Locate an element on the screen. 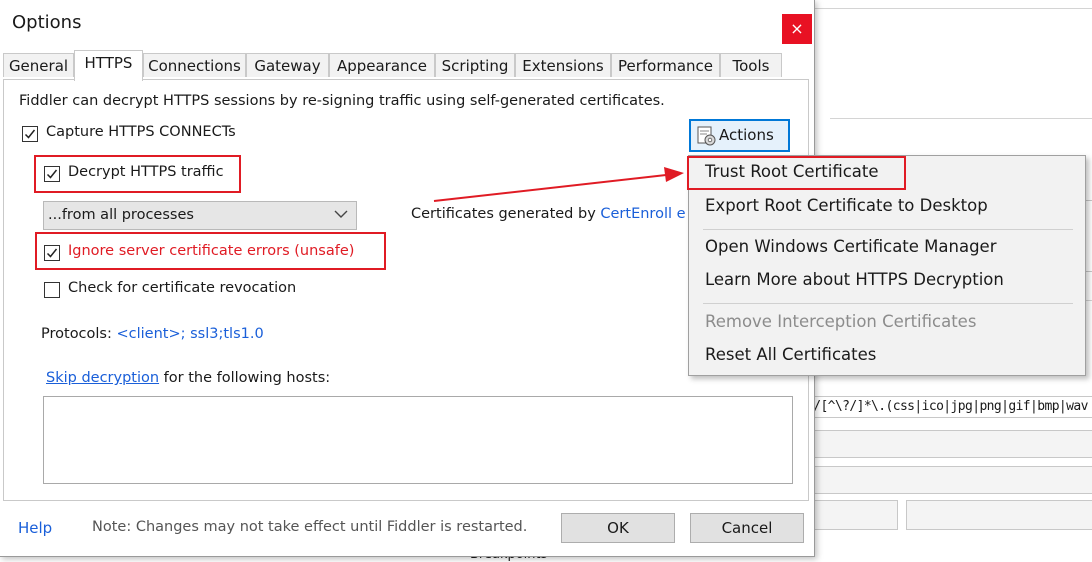 This screenshot has height=562, width=1092. tab-appearance: Appearance is located at coordinates (382, 65).